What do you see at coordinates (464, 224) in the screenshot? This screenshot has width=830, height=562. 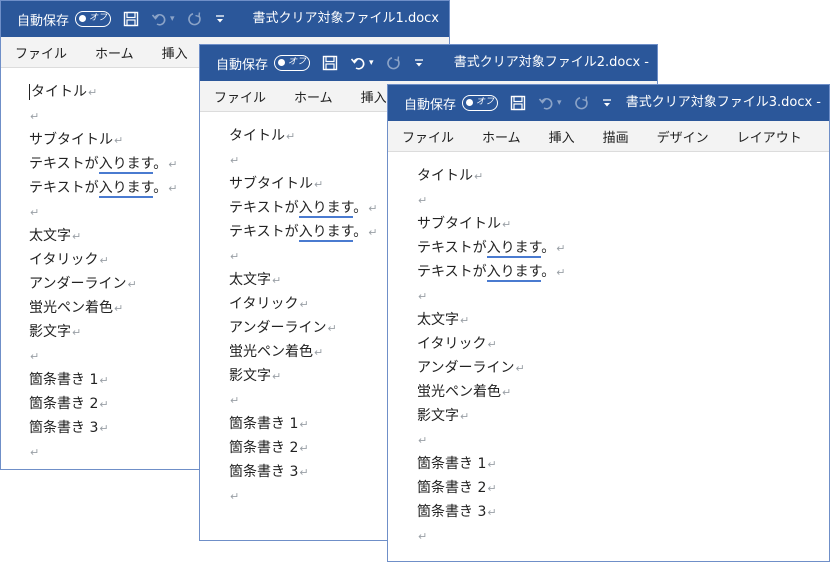 I see `doc-line: サブタイトル↵` at bounding box center [464, 224].